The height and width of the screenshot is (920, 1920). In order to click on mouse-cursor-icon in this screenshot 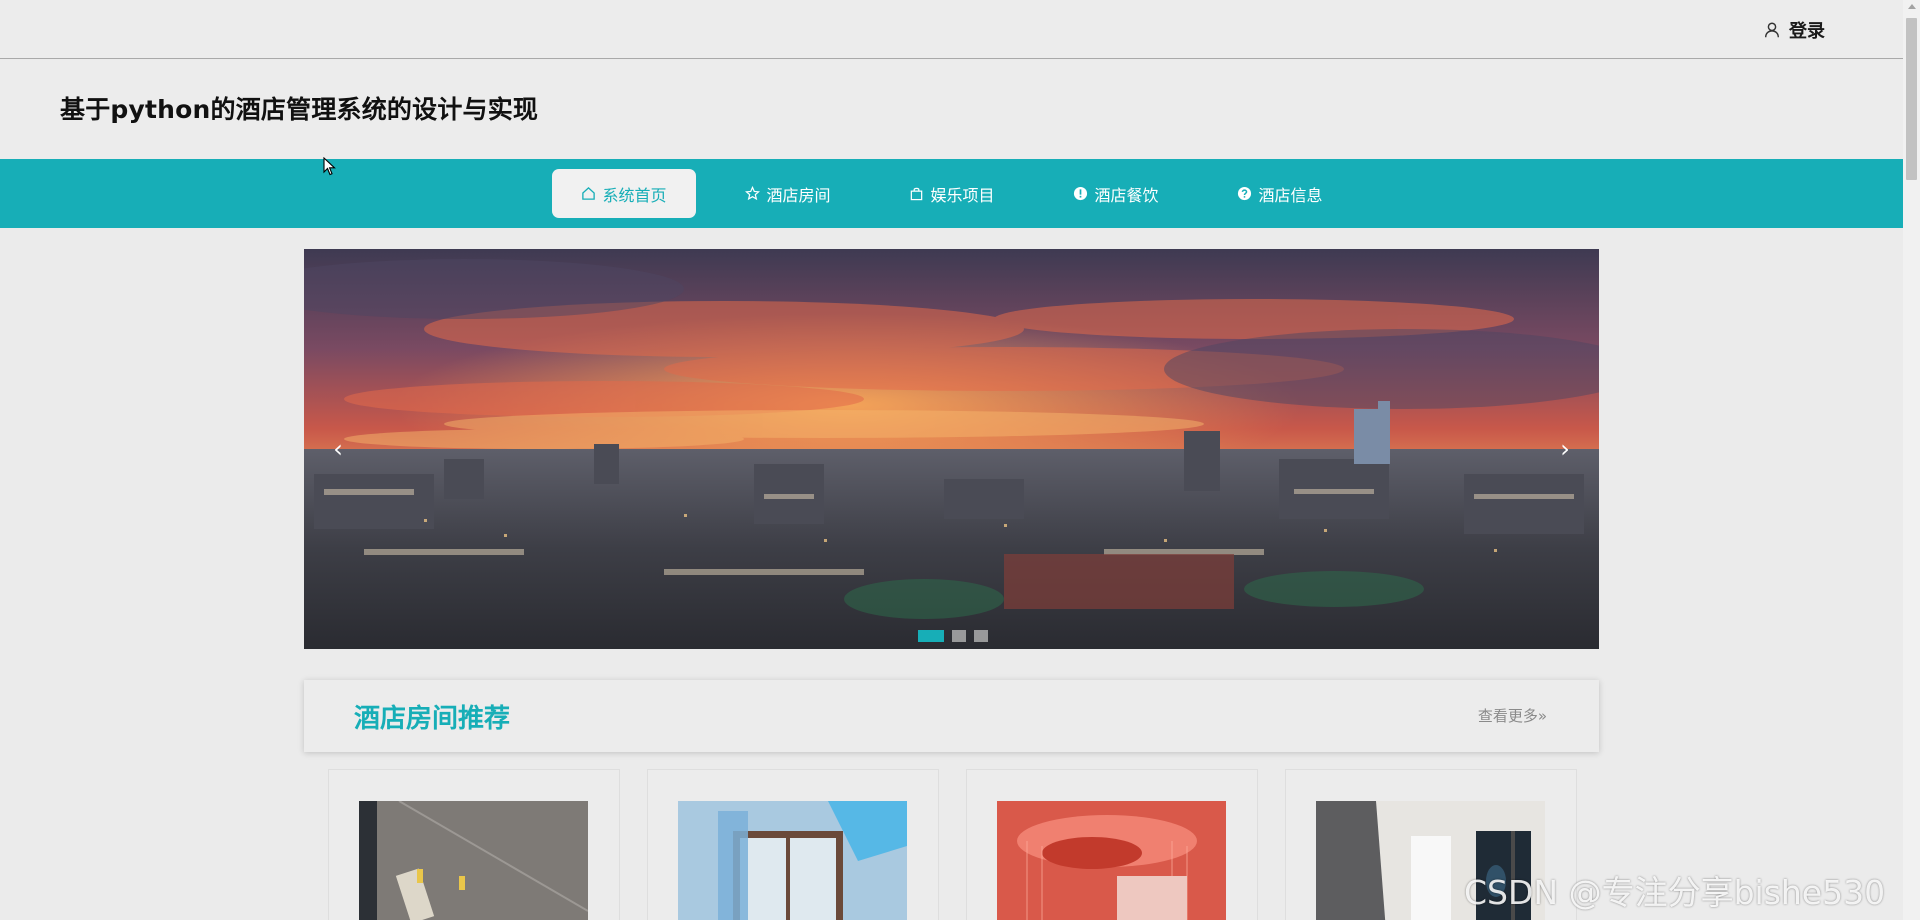, I will do `click(329, 166)`.